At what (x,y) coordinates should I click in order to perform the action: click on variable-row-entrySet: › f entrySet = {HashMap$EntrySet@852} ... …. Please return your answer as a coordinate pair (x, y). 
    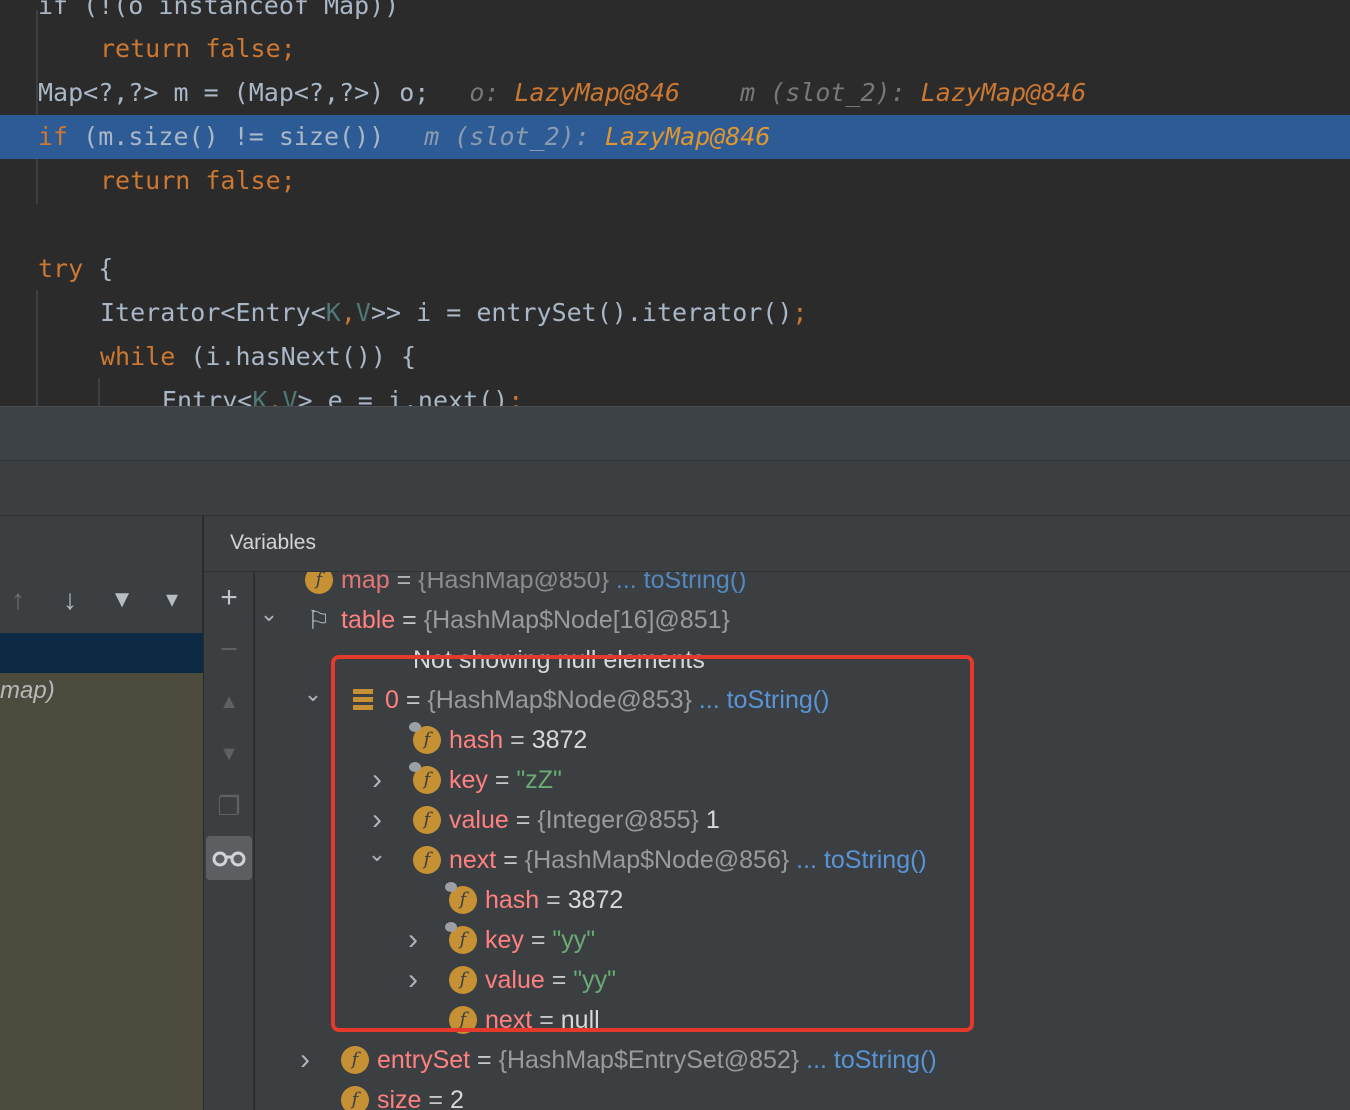
    Looking at the image, I should click on (802, 1060).